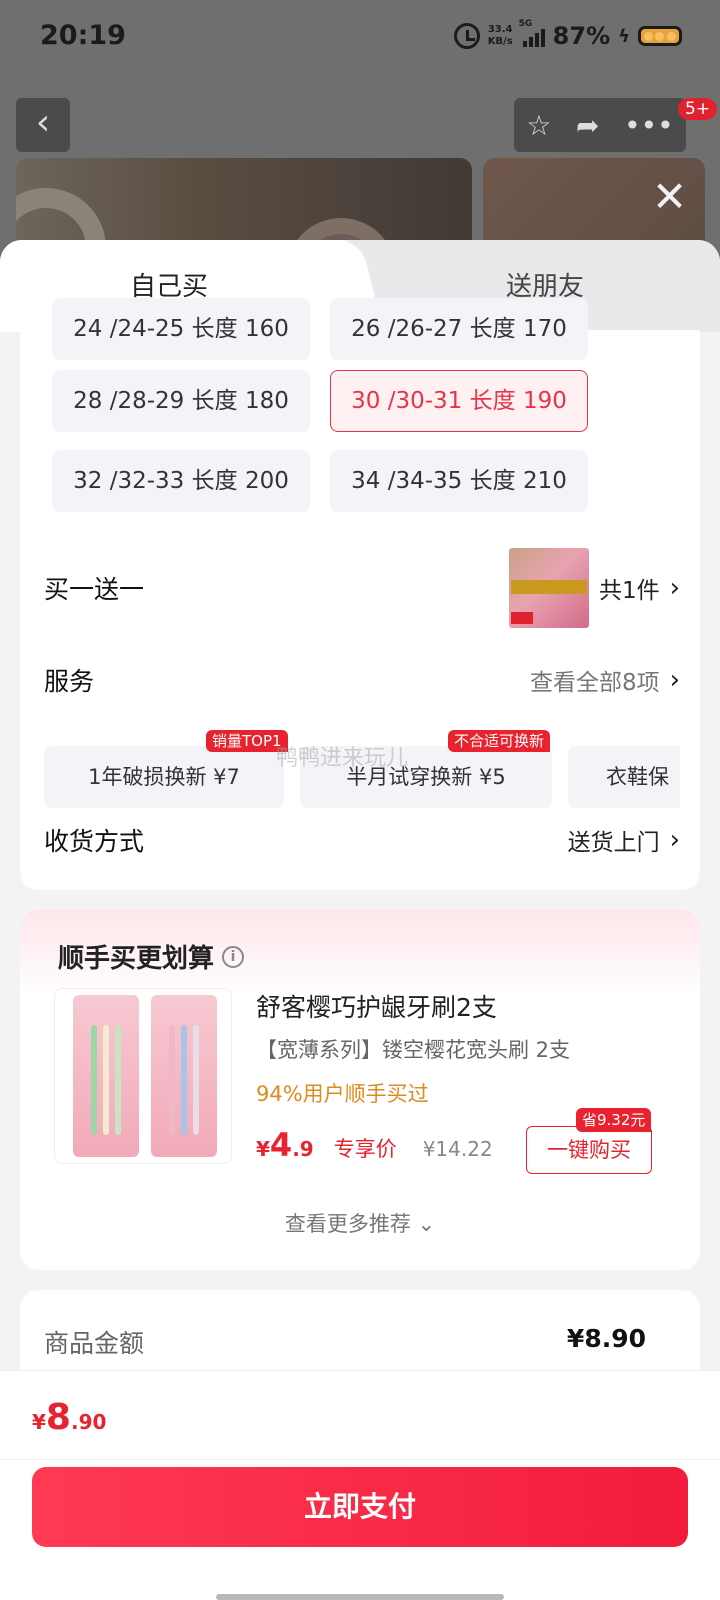 Image resolution: width=720 pixels, height=1600 pixels. What do you see at coordinates (263, 1149) in the screenshot?
I see `price-symbol: ¥` at bounding box center [263, 1149].